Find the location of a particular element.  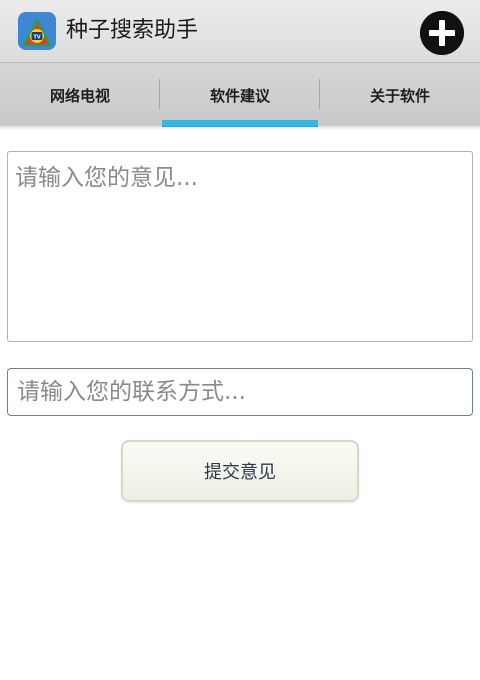

plus-circle-icon is located at coordinates (442, 33).